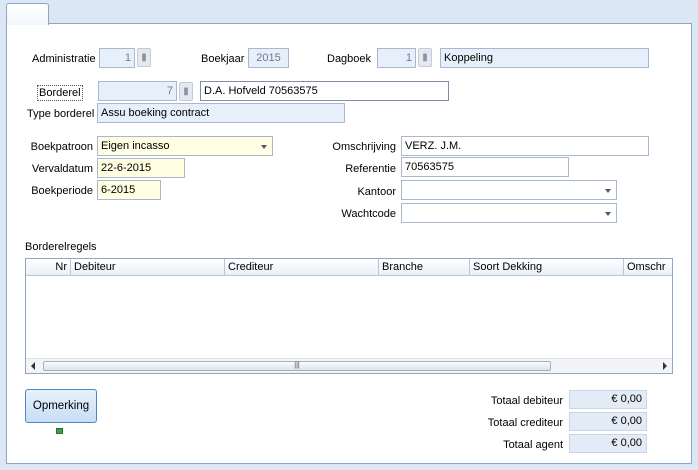  Describe the element at coordinates (526, 401) in the screenshot. I see `totaal-debiteur-label: Totaal debiteur` at that location.